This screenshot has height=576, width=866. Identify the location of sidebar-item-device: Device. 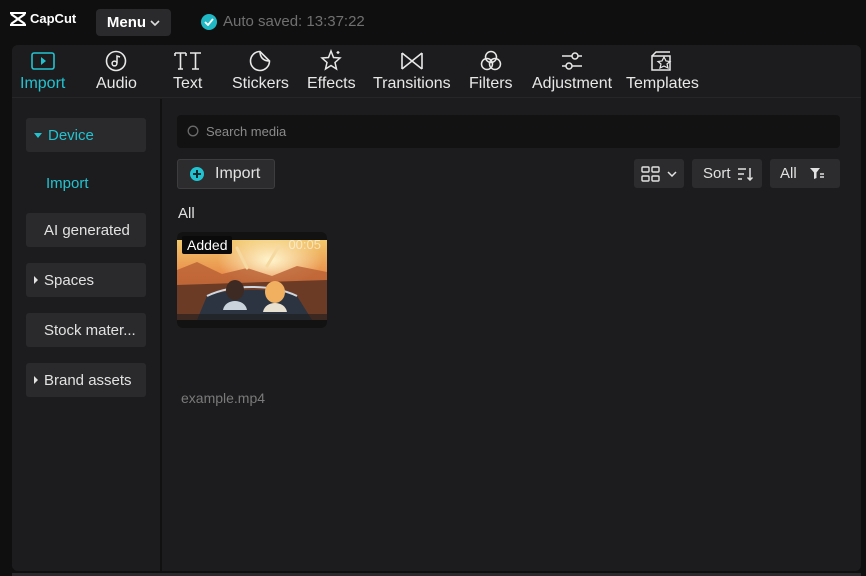
(86, 135).